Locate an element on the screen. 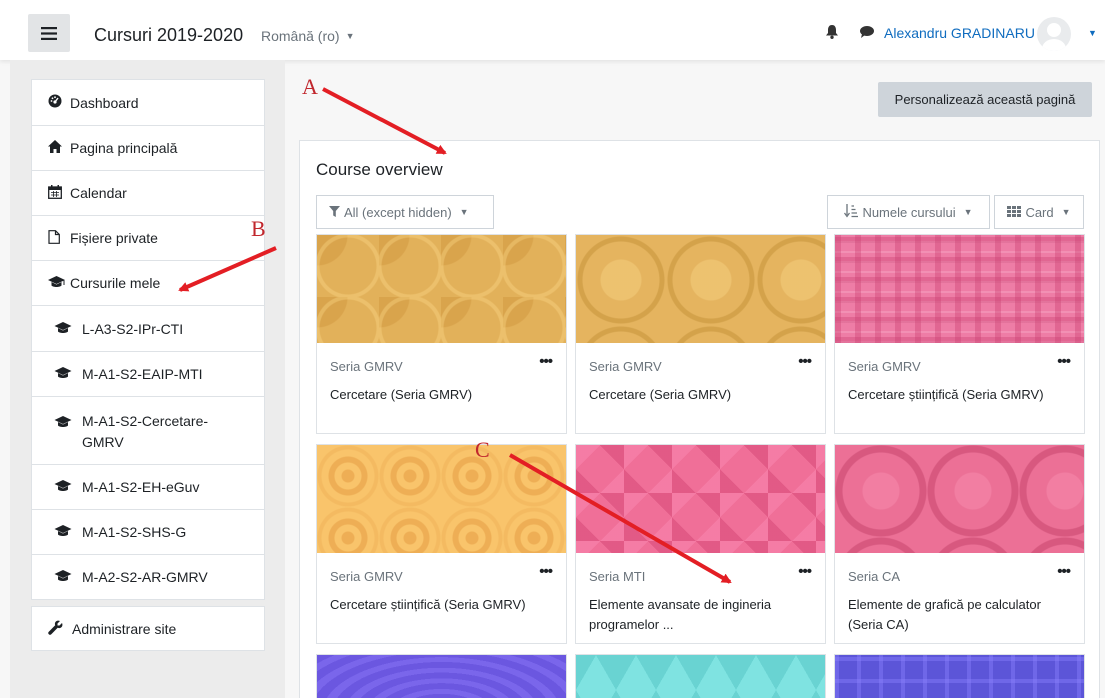  language-menu: Română (ro) ▼ is located at coordinates (308, 36).